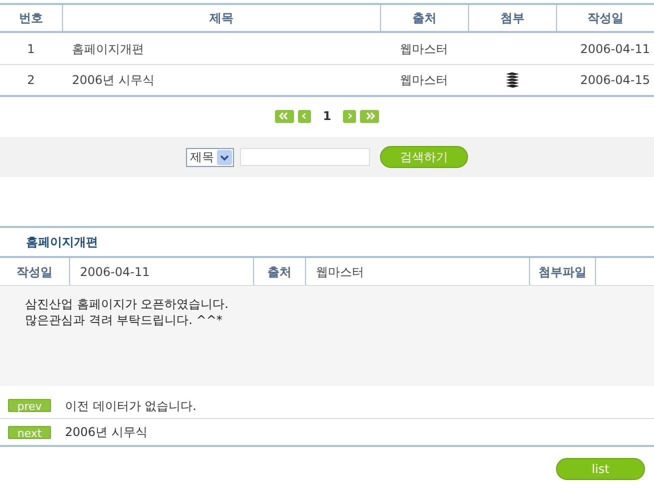 The height and width of the screenshot is (490, 654). Describe the element at coordinates (113, 80) in the screenshot. I see `post-title-link: 2006년 시무식` at that location.